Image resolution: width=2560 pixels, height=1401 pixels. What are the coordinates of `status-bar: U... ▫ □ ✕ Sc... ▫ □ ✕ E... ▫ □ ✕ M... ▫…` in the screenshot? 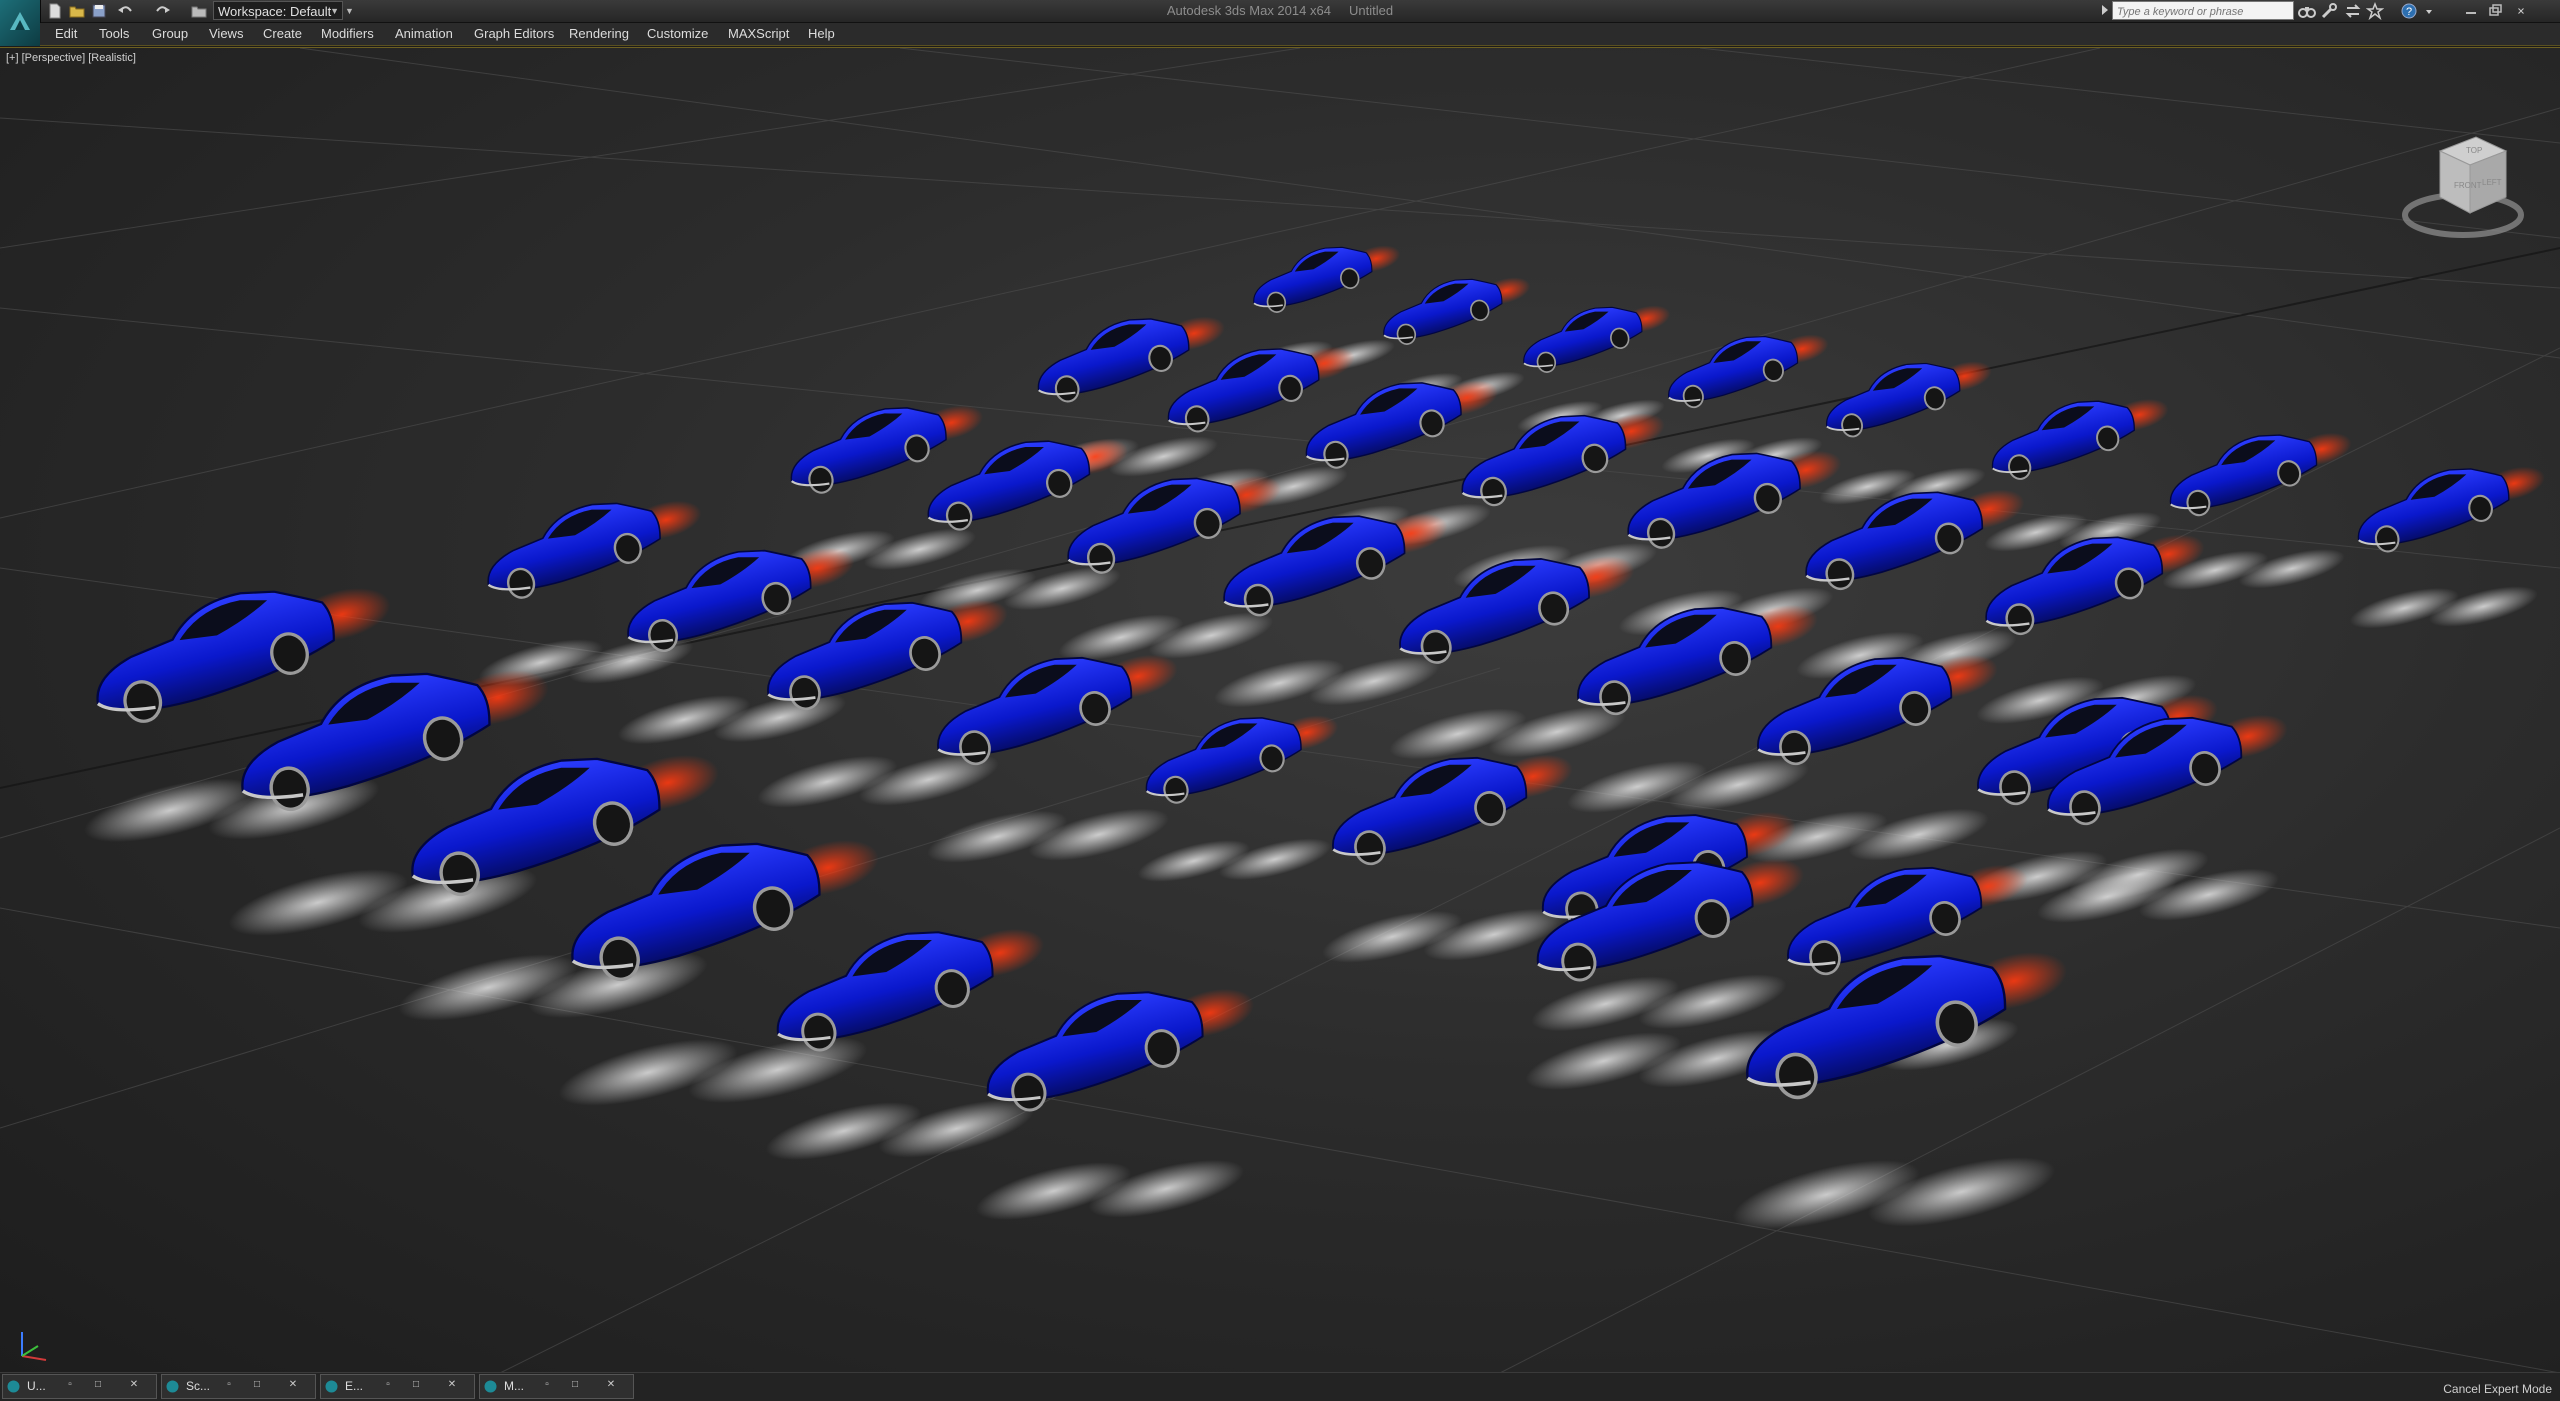 It's located at (1280, 1386).